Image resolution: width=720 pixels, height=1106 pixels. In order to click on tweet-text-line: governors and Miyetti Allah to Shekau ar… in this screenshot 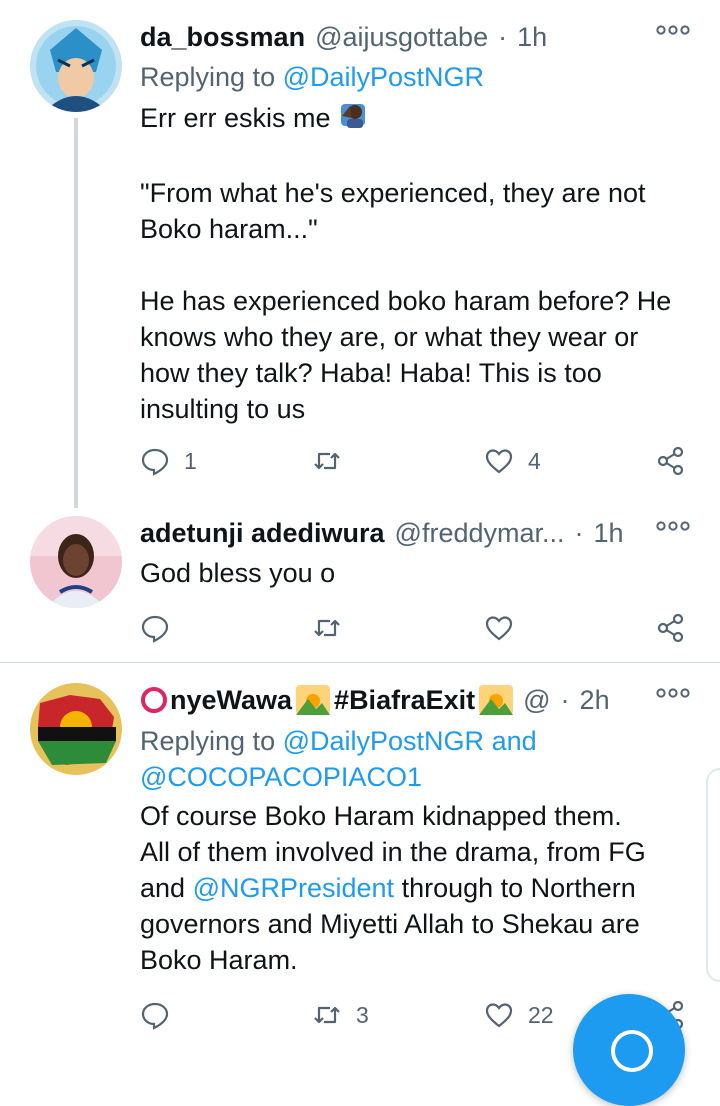, I will do `click(390, 924)`.